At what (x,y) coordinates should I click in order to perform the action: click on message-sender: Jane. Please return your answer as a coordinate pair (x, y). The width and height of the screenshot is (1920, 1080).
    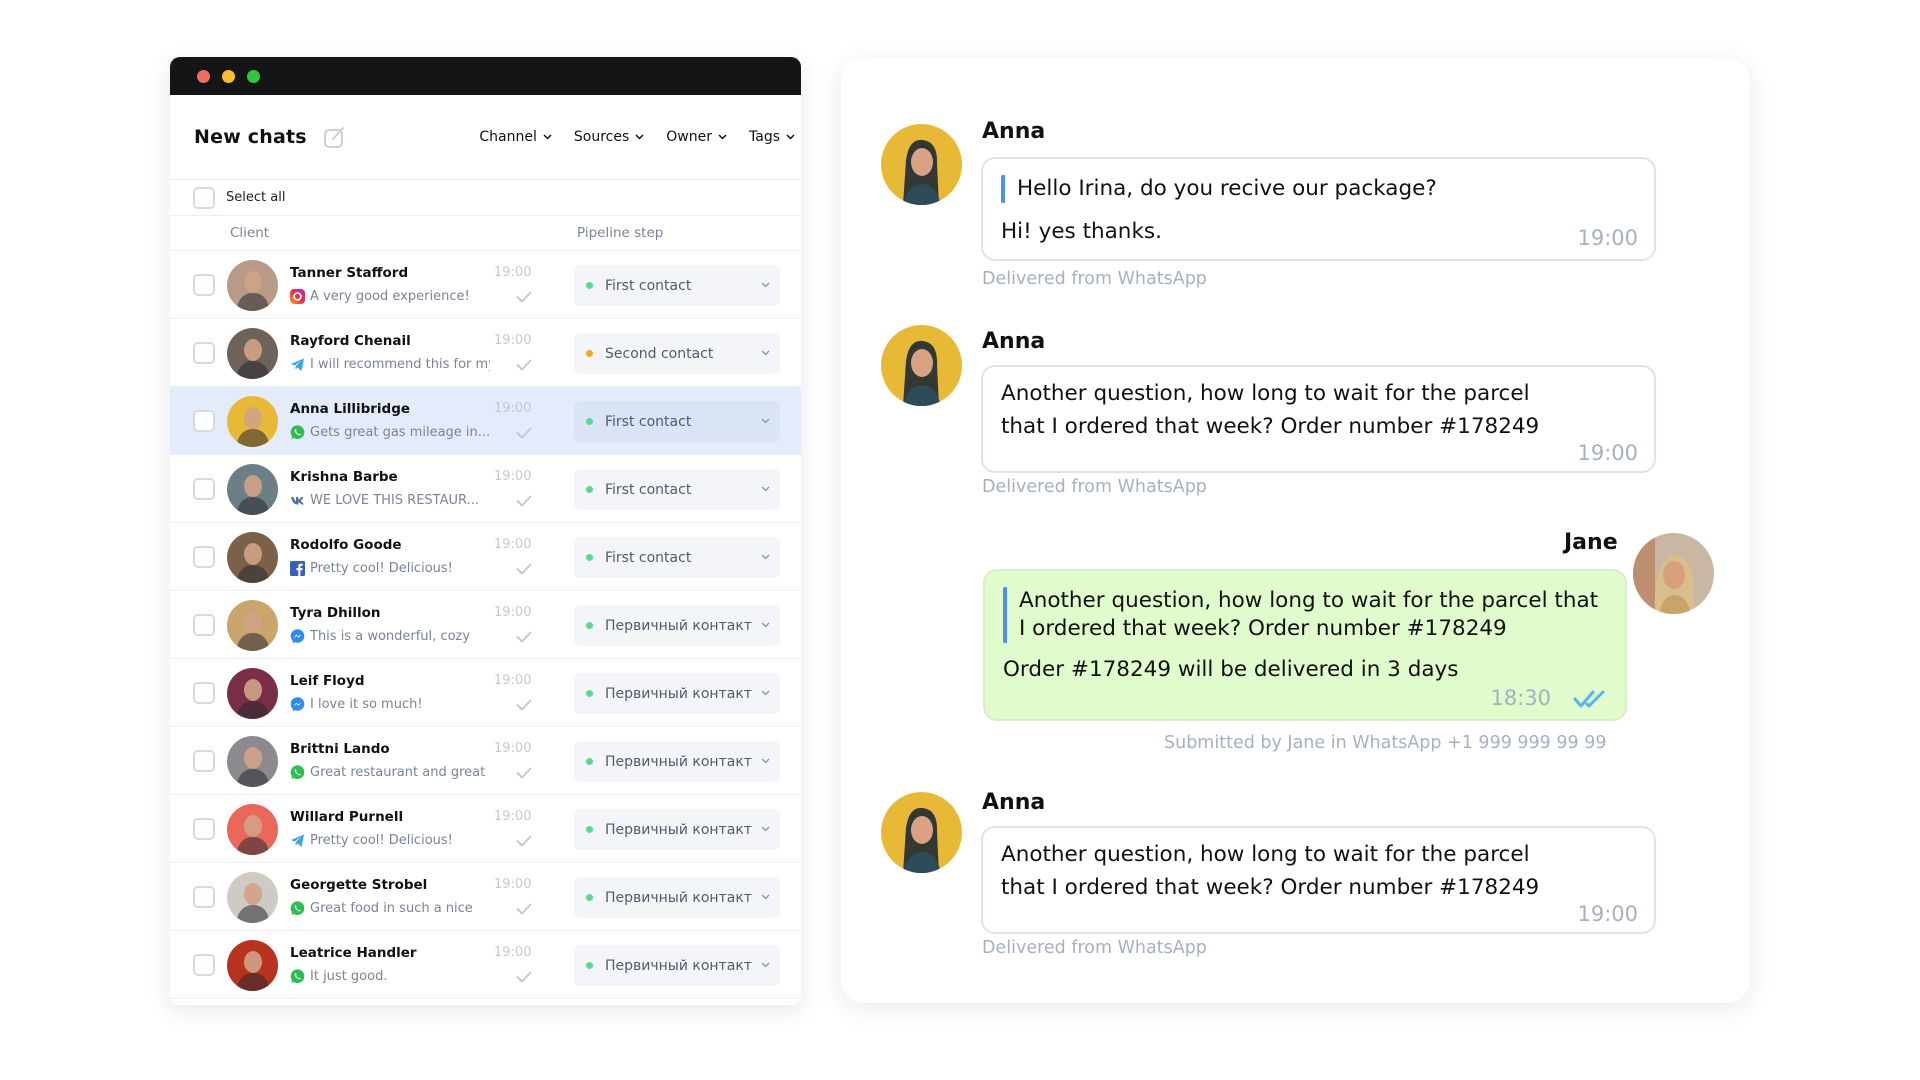
    Looking at the image, I should click on (1591, 542).